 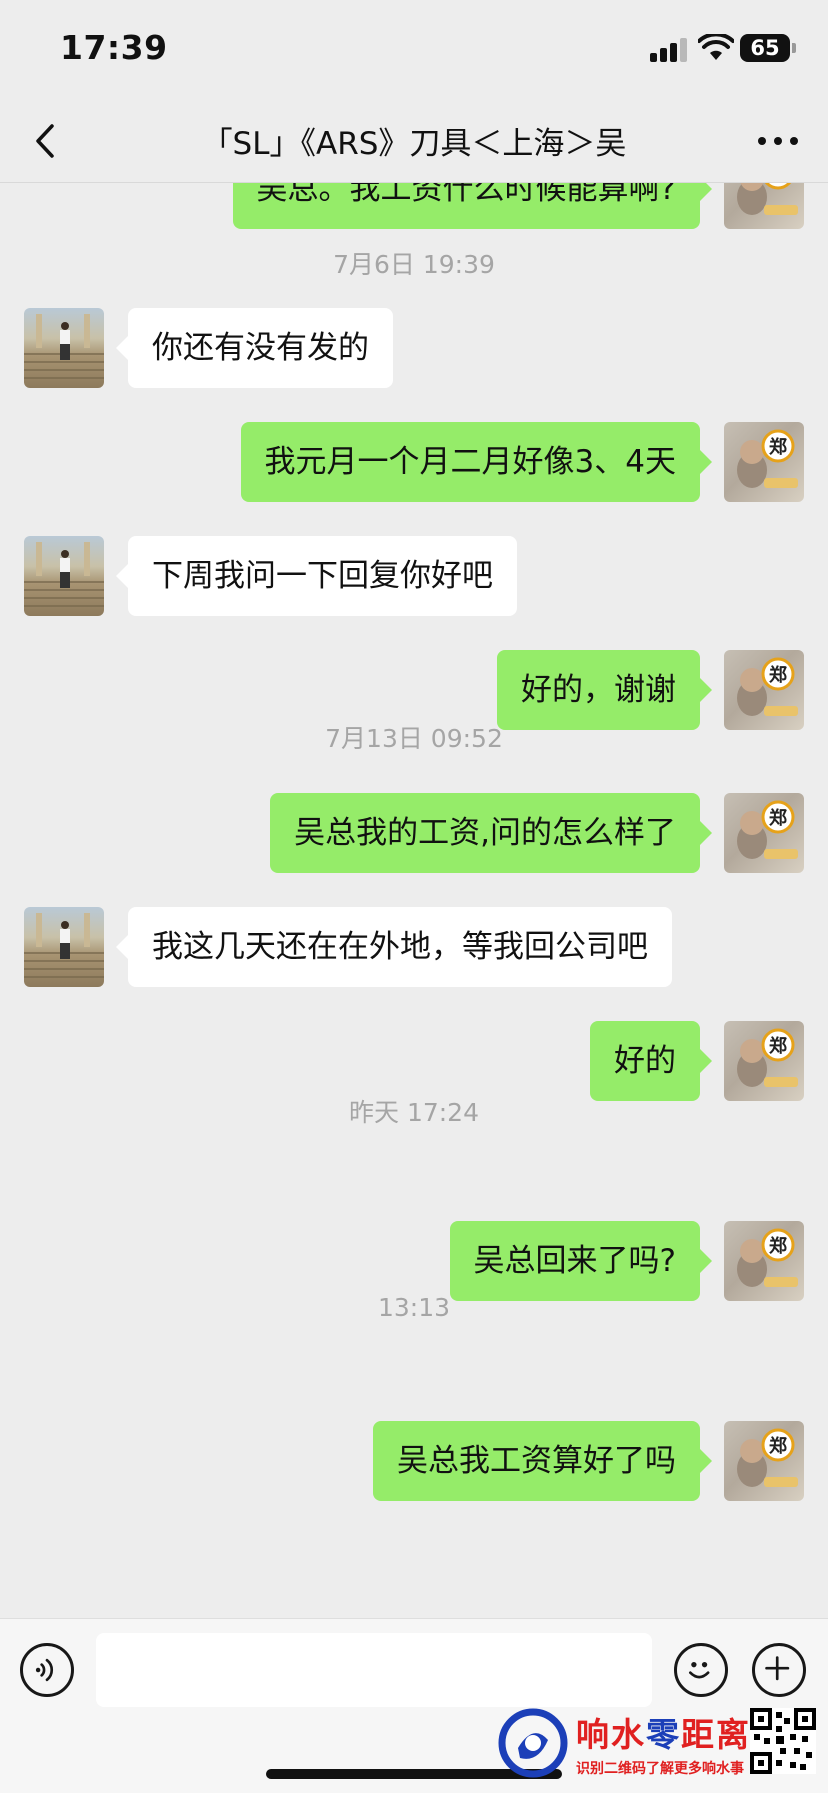 I want to click on message-row-incoming: 你还有没有发的, so click(x=414, y=348).